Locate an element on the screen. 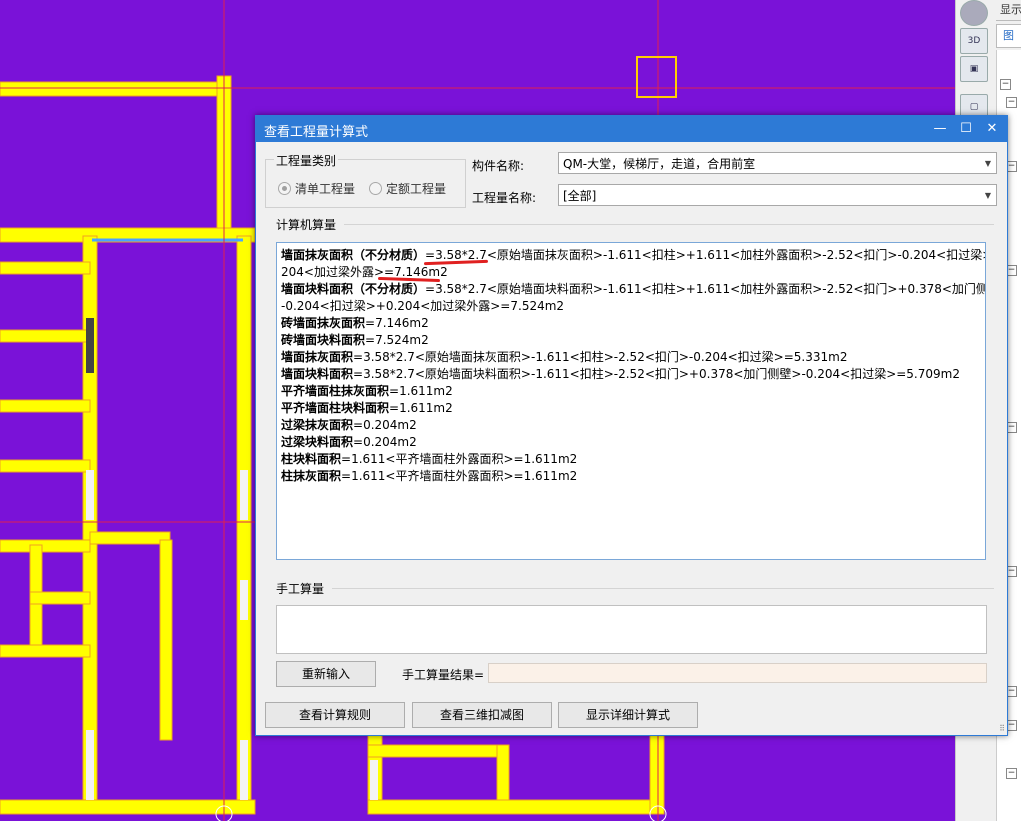 The image size is (1021, 821). show-detail-formula-button: 显示详细计算式 is located at coordinates (628, 715).